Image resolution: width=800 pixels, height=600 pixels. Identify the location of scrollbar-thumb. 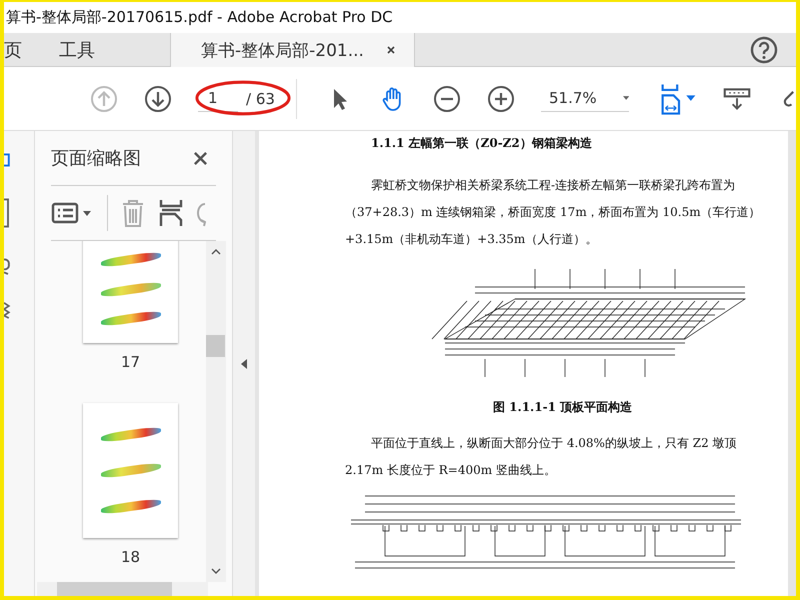
(215, 346).